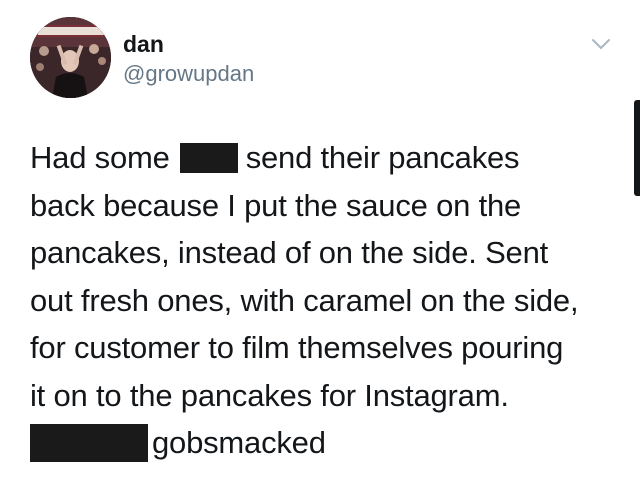  I want to click on tweet-text-segment: send their pancakes, so click(382, 157).